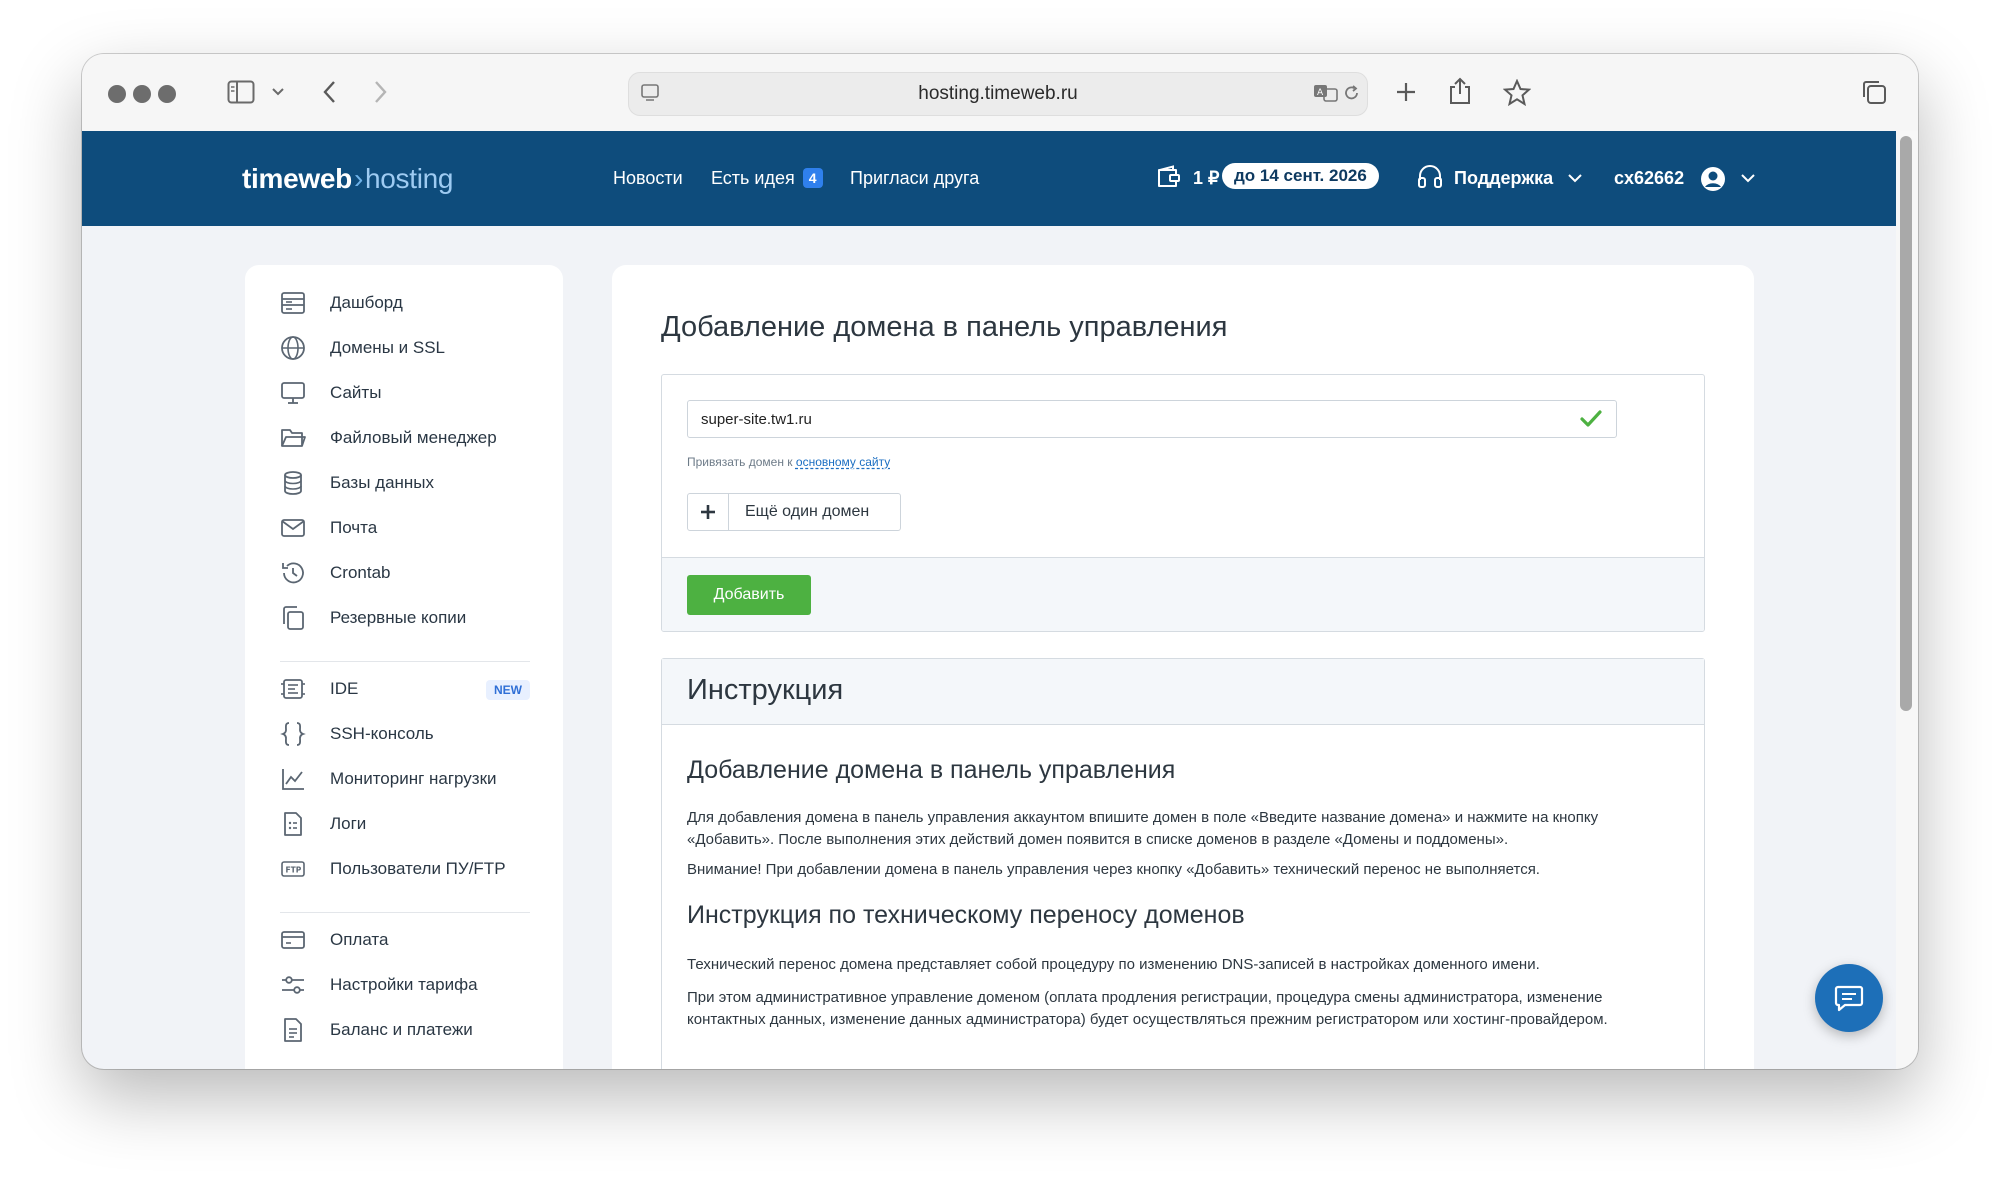  I want to click on copies-icon, so click(293, 618).